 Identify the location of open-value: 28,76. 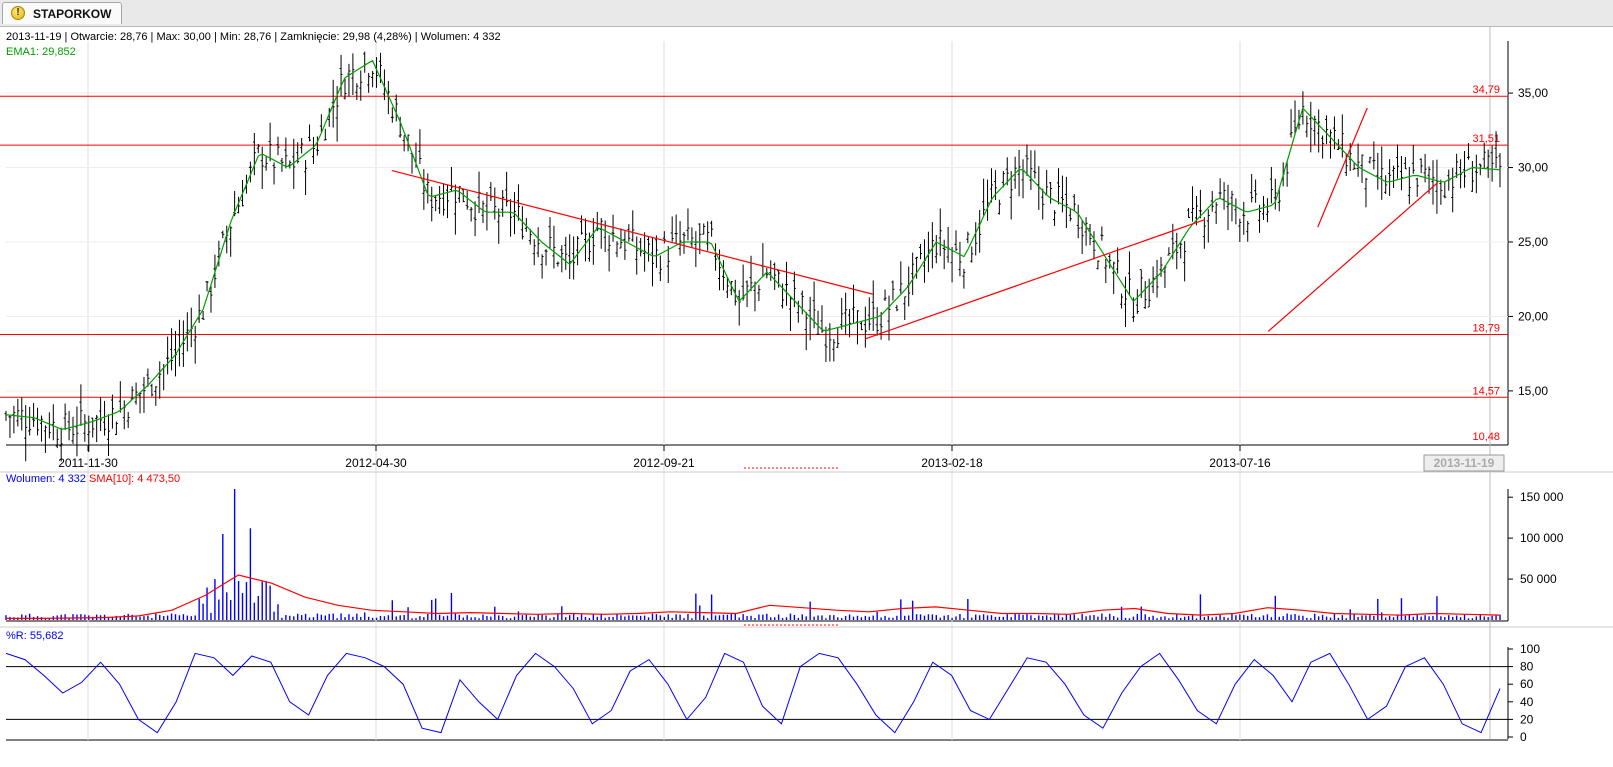
(133, 37).